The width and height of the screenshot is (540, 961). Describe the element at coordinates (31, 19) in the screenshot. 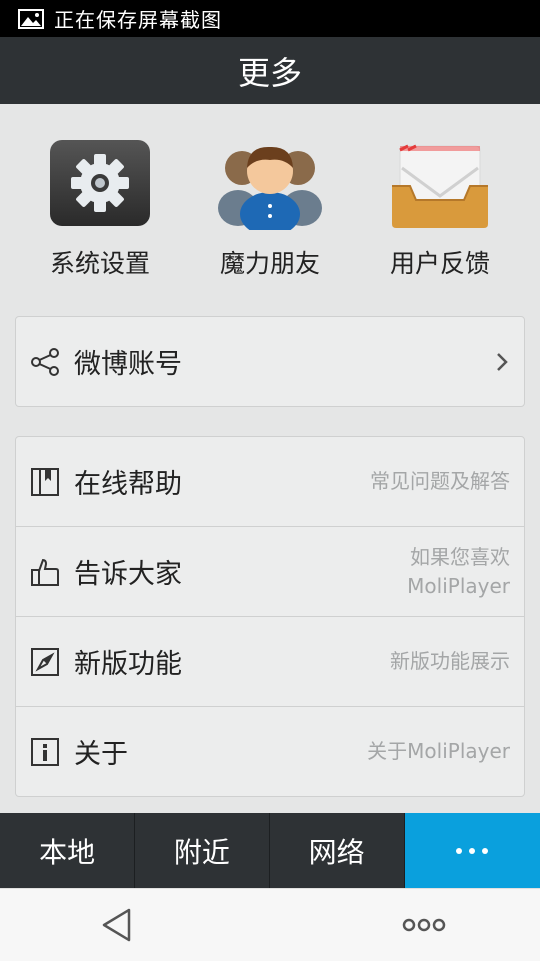

I see `image-icon` at that location.